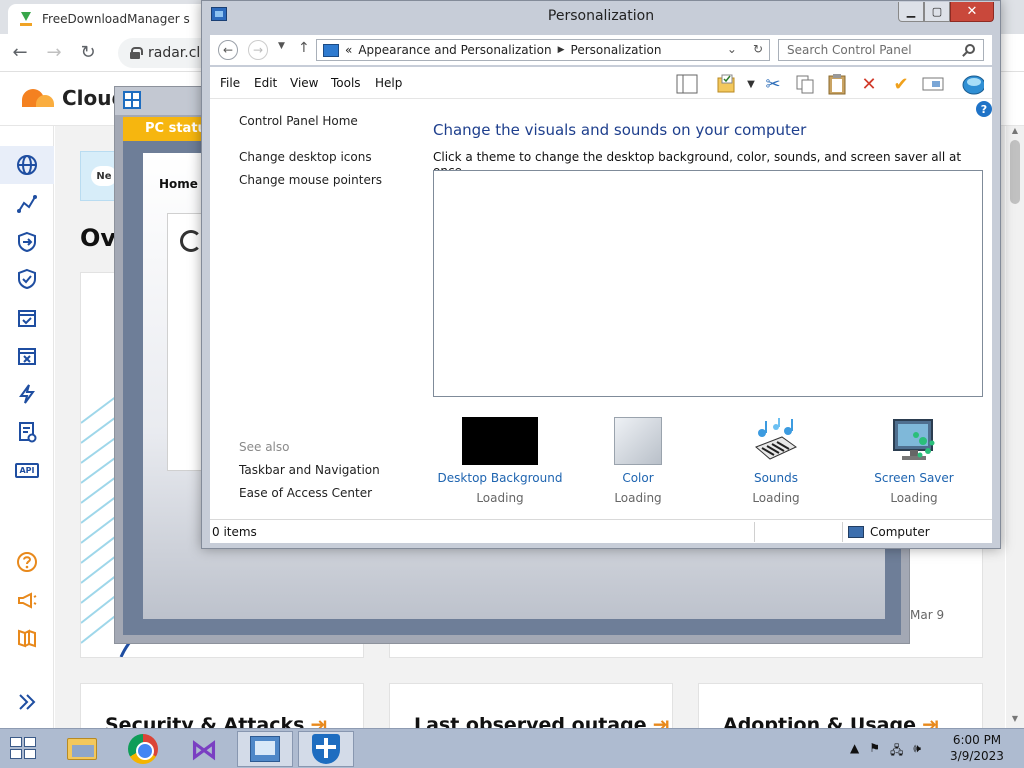  What do you see at coordinates (27, 318) in the screenshot?
I see `calendar-check-icon` at bounding box center [27, 318].